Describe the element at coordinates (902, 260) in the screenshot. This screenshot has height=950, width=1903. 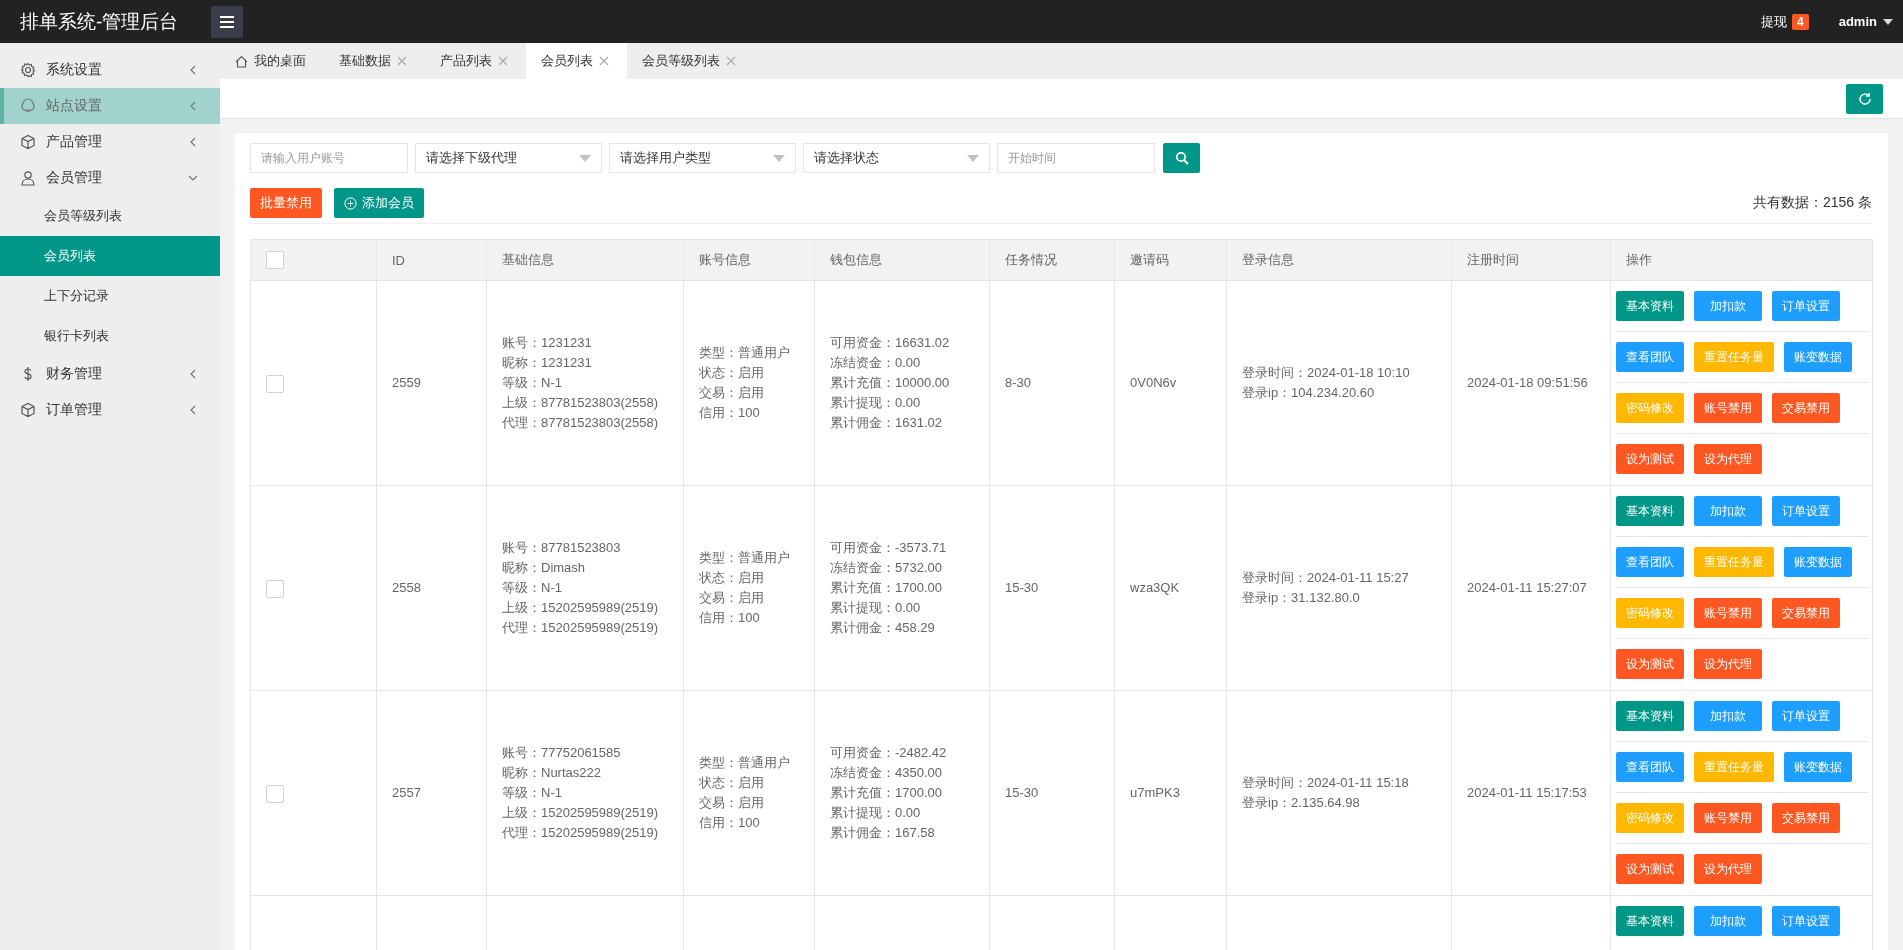
I see `column-header: 钱包信息` at that location.